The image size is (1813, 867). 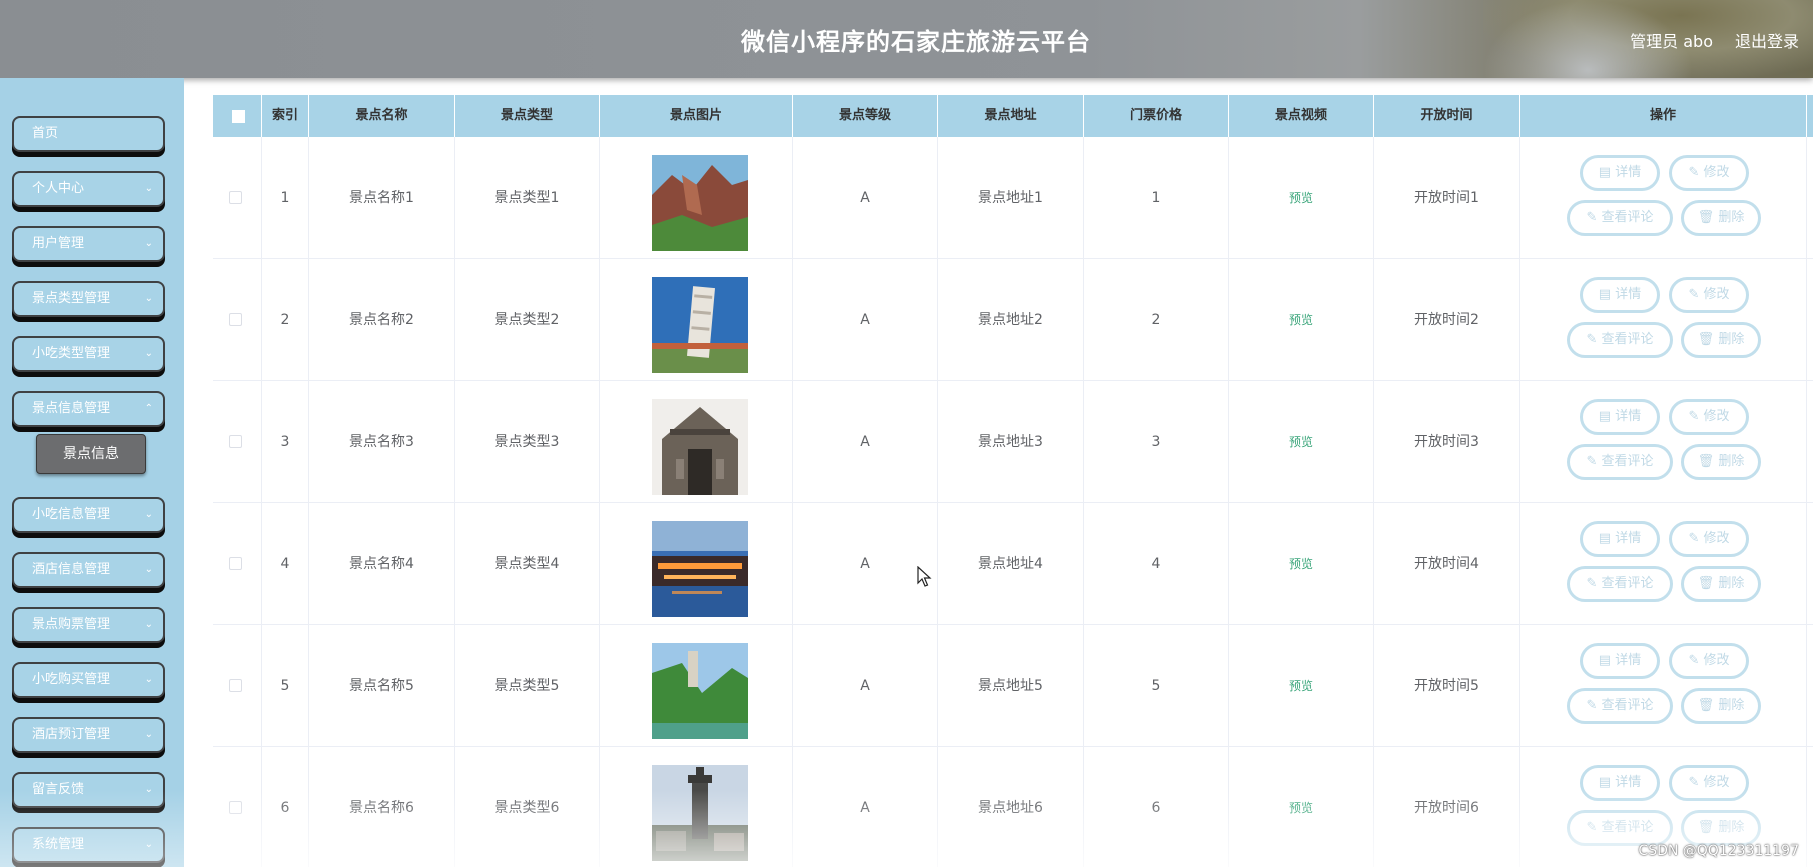 What do you see at coordinates (88, 354) in the screenshot?
I see `sidebar-item-snack-type-management: 小吃类型管理 ⌄` at bounding box center [88, 354].